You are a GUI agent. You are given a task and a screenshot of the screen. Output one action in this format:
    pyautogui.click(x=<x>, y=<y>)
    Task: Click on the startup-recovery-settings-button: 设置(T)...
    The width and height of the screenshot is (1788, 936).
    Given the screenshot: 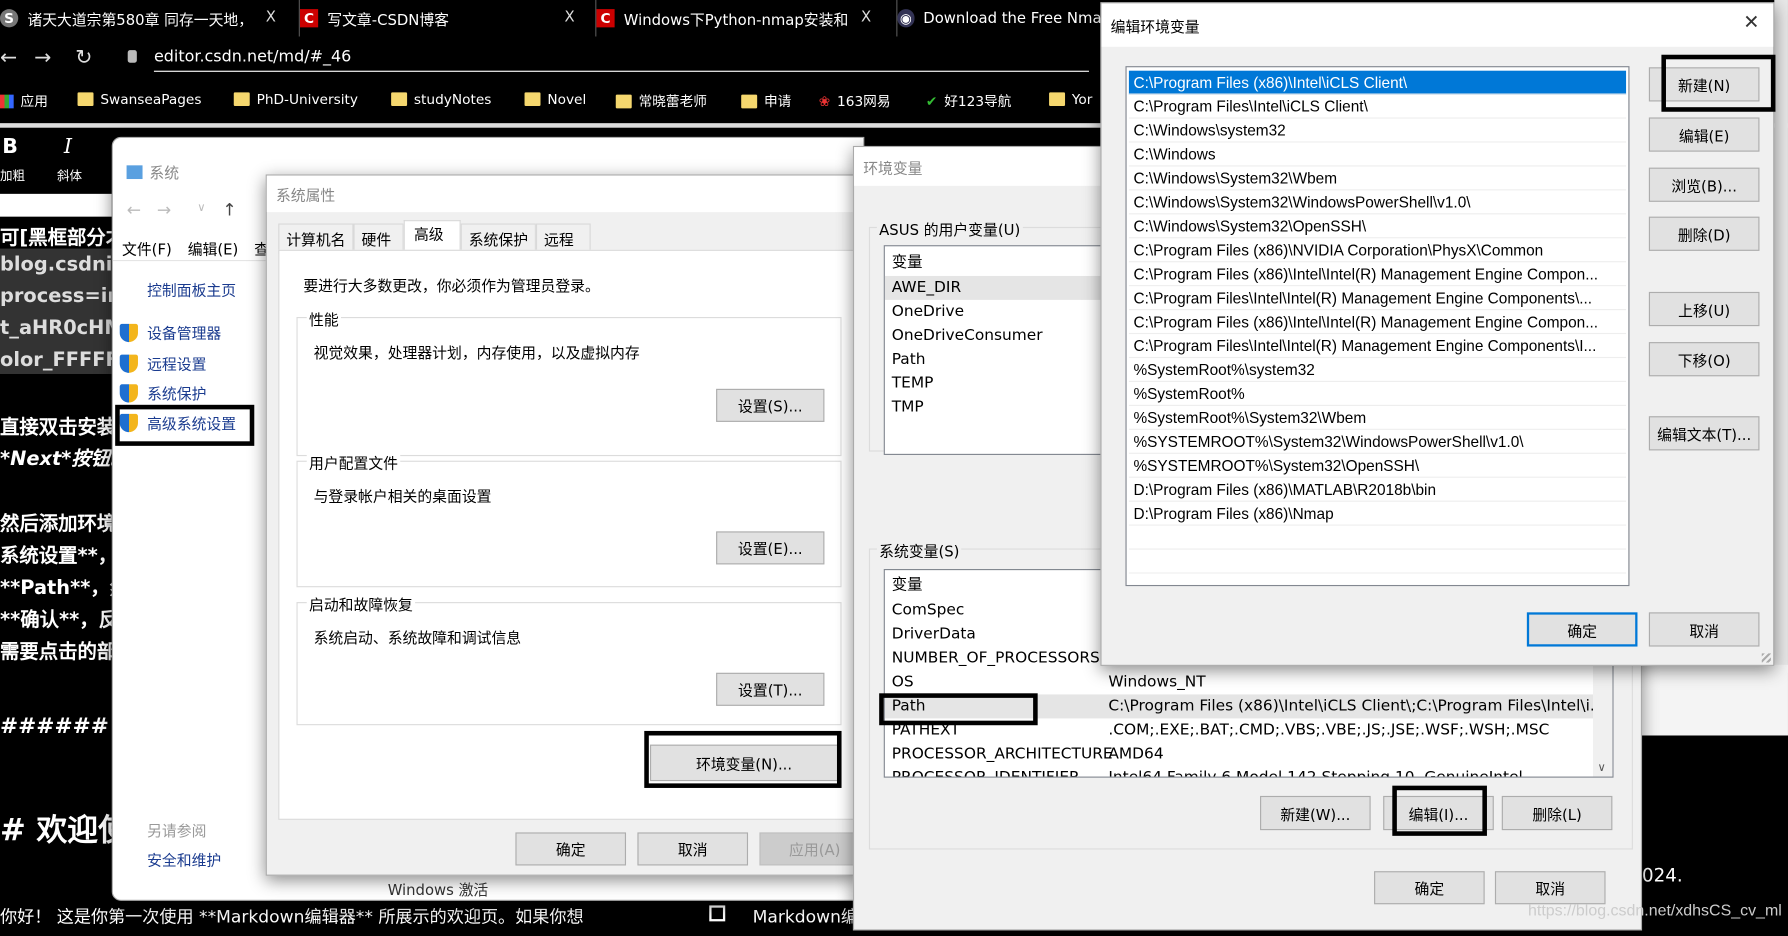 What is the action you would take?
    pyautogui.click(x=770, y=689)
    